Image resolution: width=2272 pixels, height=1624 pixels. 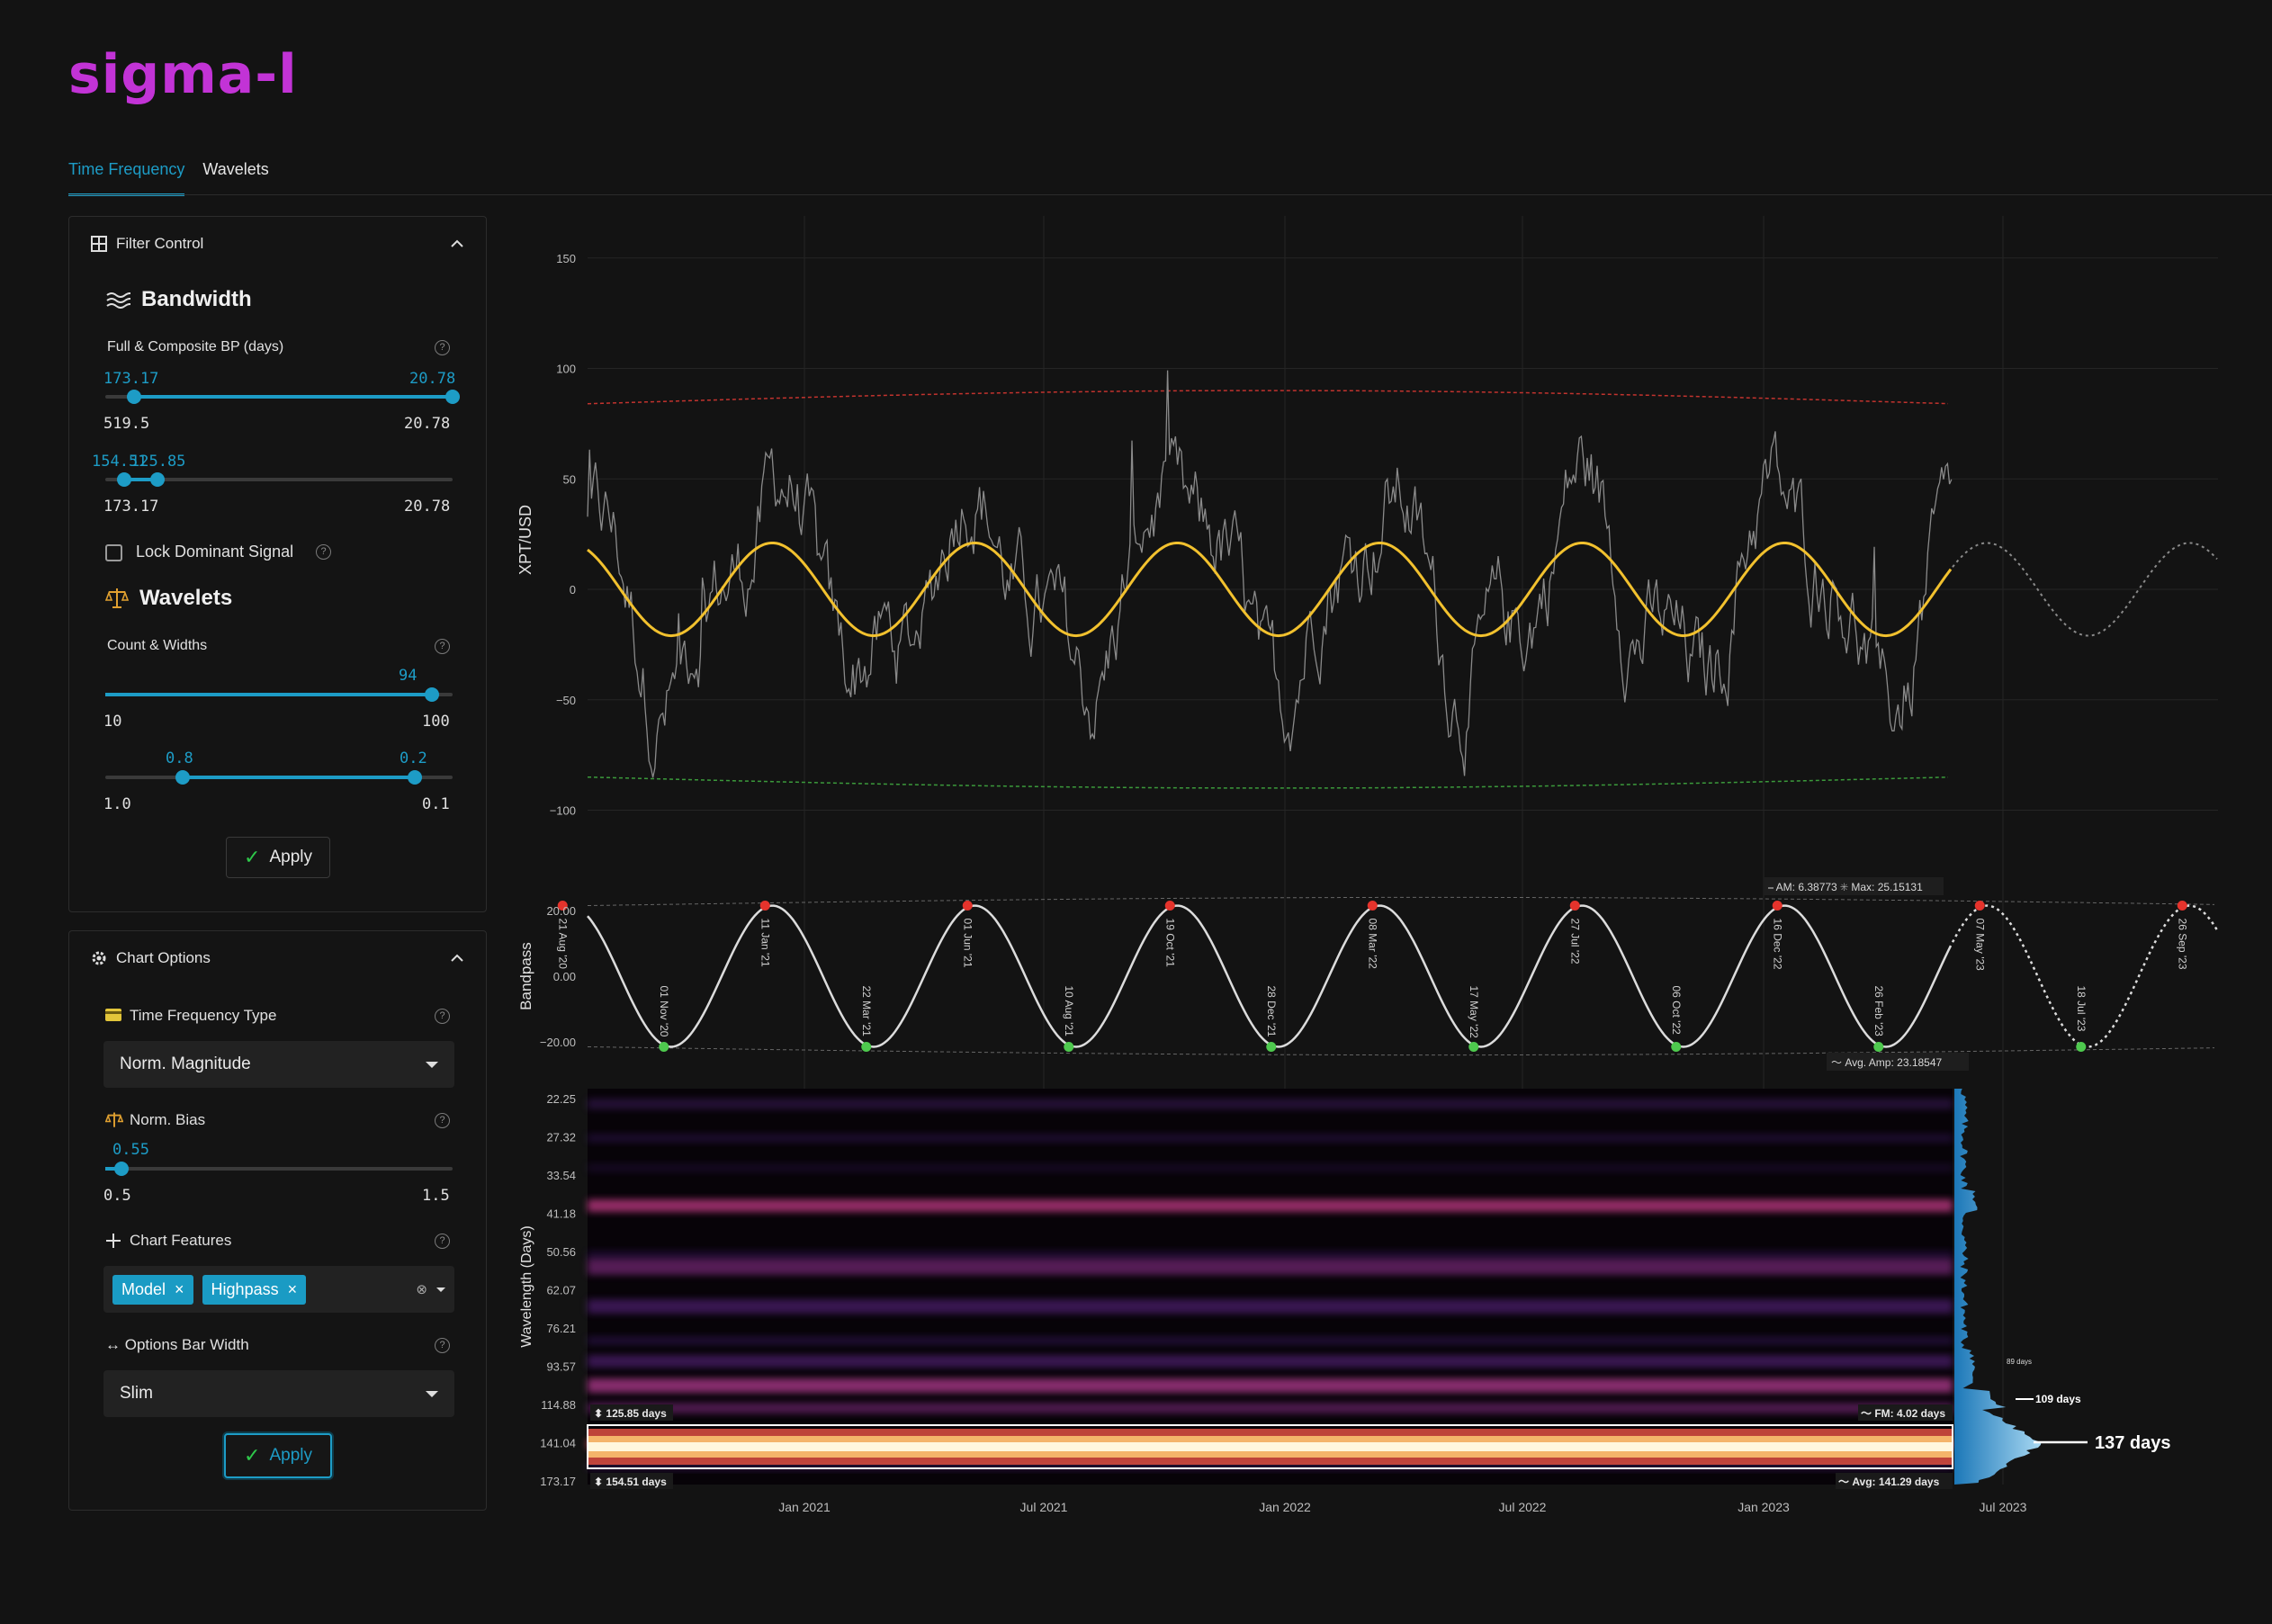 I want to click on width-slider, so click(x=279, y=777).